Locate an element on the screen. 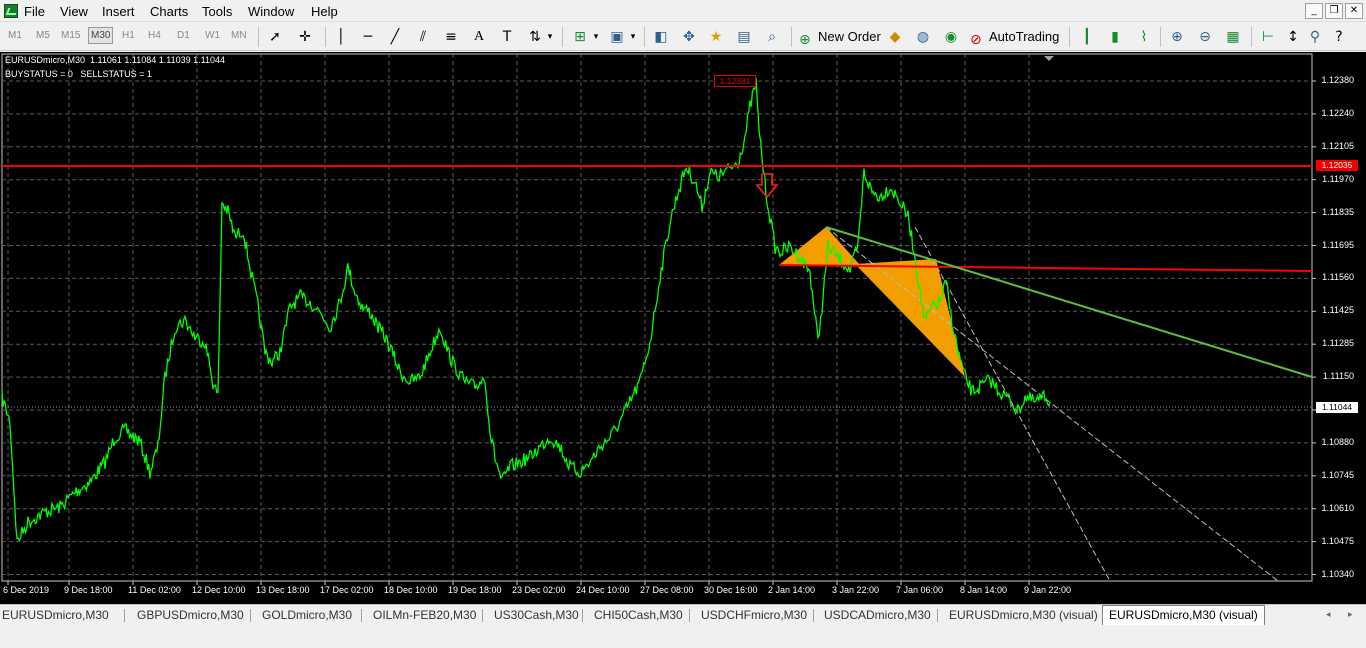 Image resolution: width=1366 pixels, height=648 pixels. crosshair-icon: ✛ is located at coordinates (305, 37).